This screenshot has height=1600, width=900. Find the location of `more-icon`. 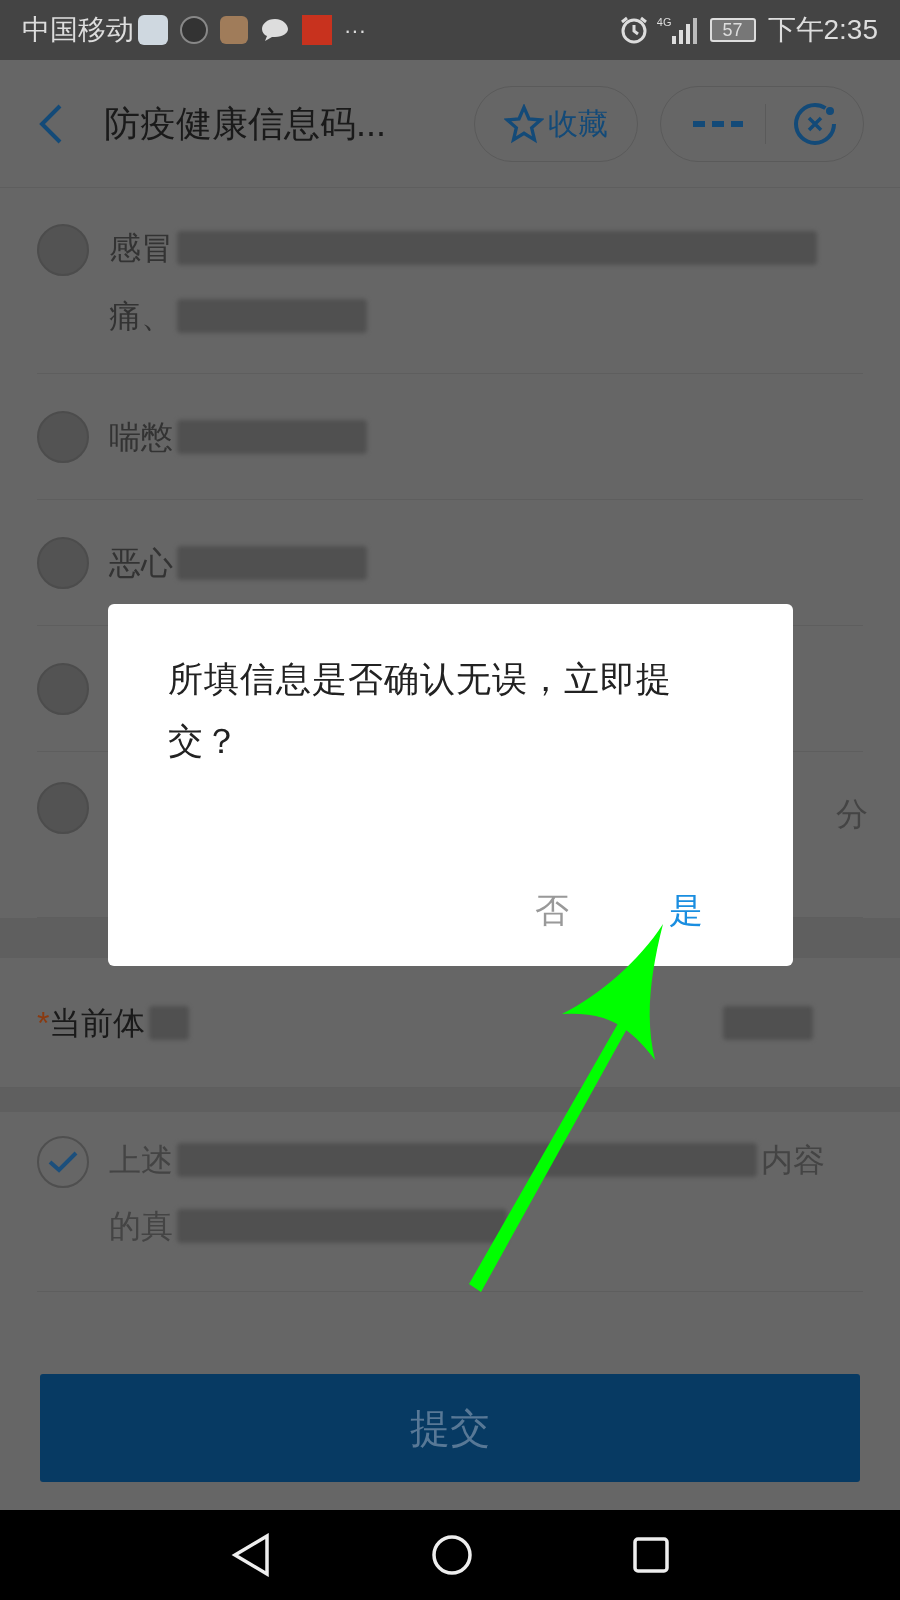

more-icon is located at coordinates (718, 123).